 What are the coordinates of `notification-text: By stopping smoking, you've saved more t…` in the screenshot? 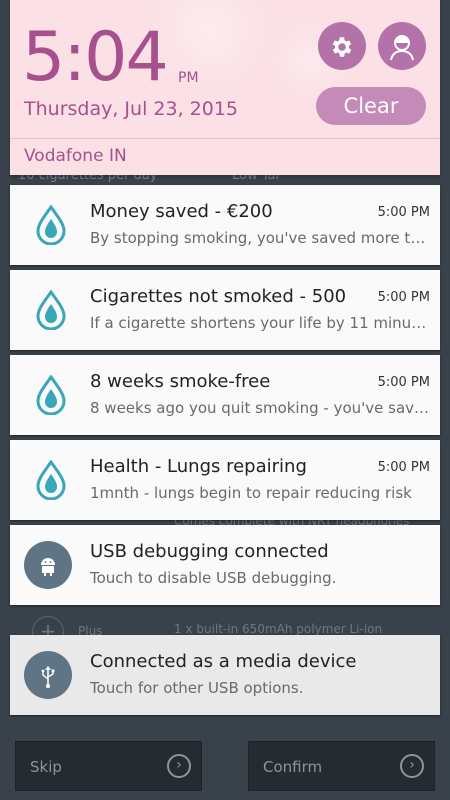 It's located at (260, 238).